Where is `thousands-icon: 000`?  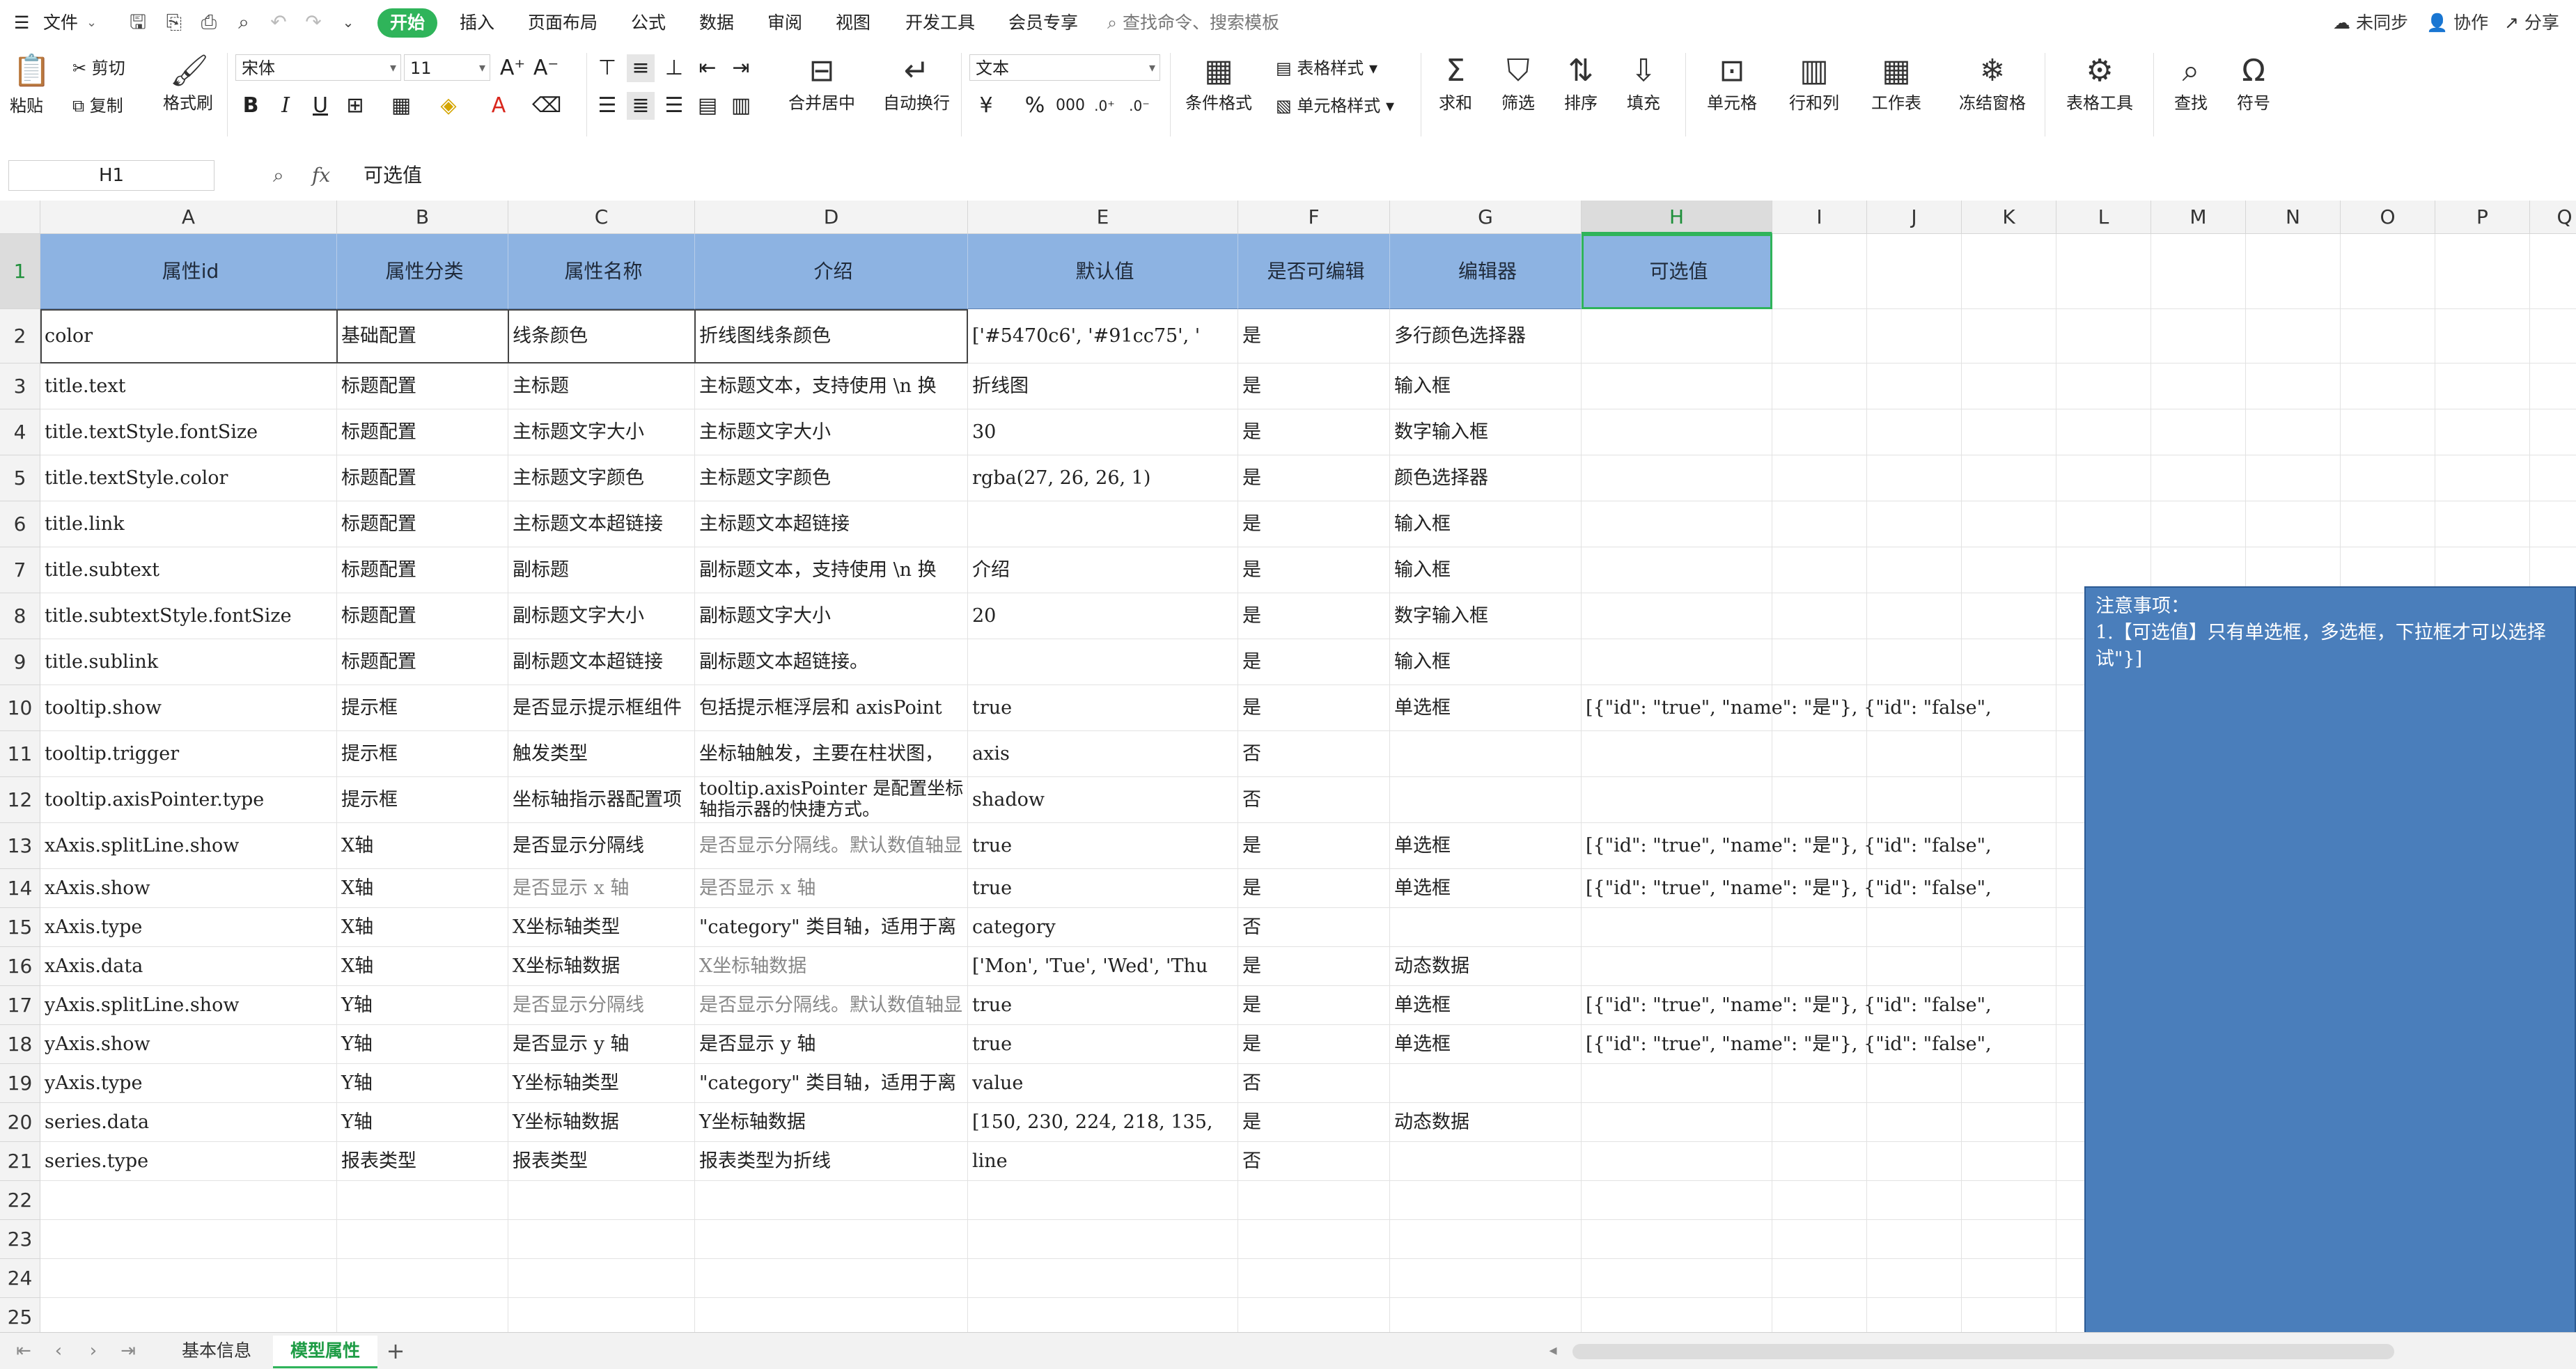
thousands-icon: 000 is located at coordinates (1070, 106).